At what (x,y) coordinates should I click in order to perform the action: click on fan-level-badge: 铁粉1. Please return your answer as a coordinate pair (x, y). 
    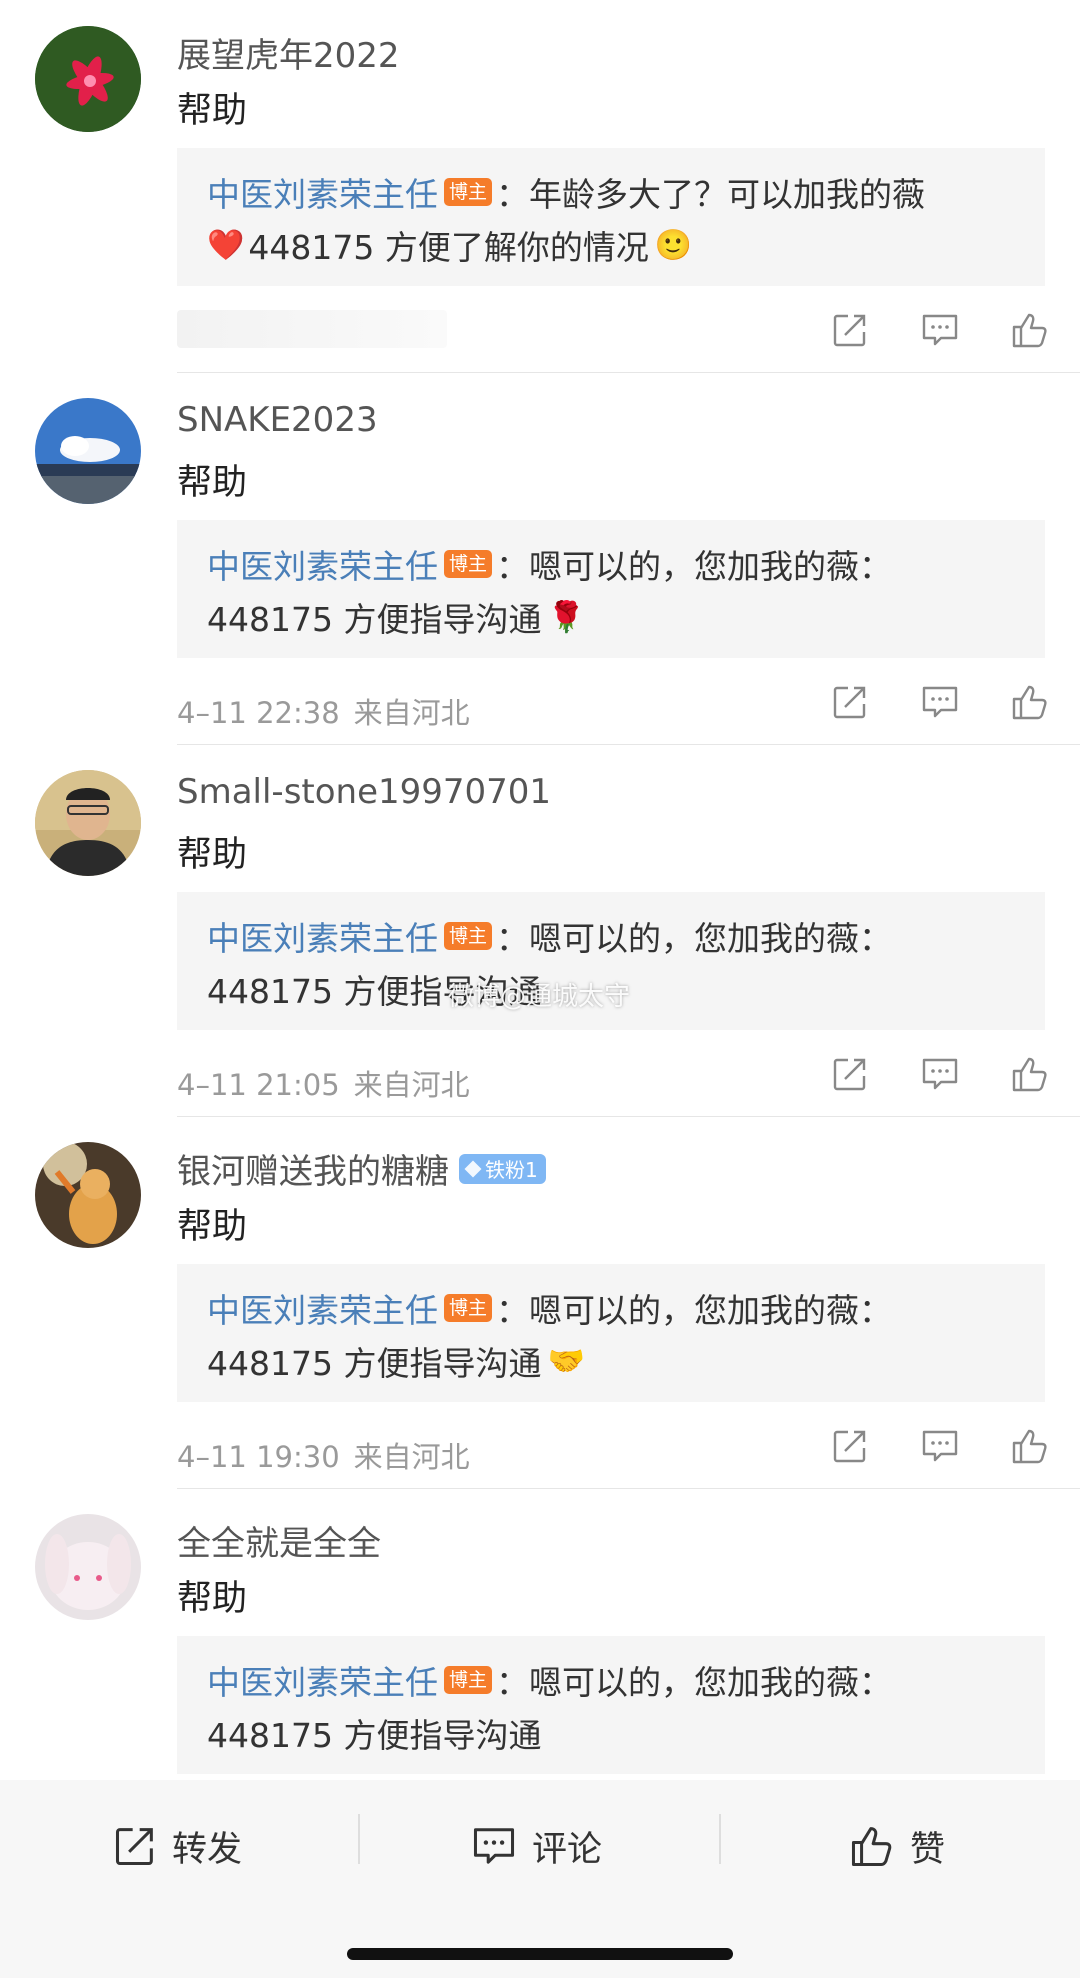
    Looking at the image, I should click on (502, 1168).